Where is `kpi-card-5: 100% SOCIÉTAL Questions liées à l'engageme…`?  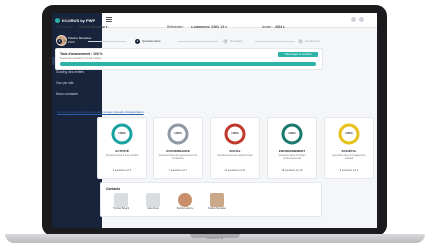 kpi-card-5: 100% SOCIÉTAL Questions liées à l'engageme… is located at coordinates (349, 148).